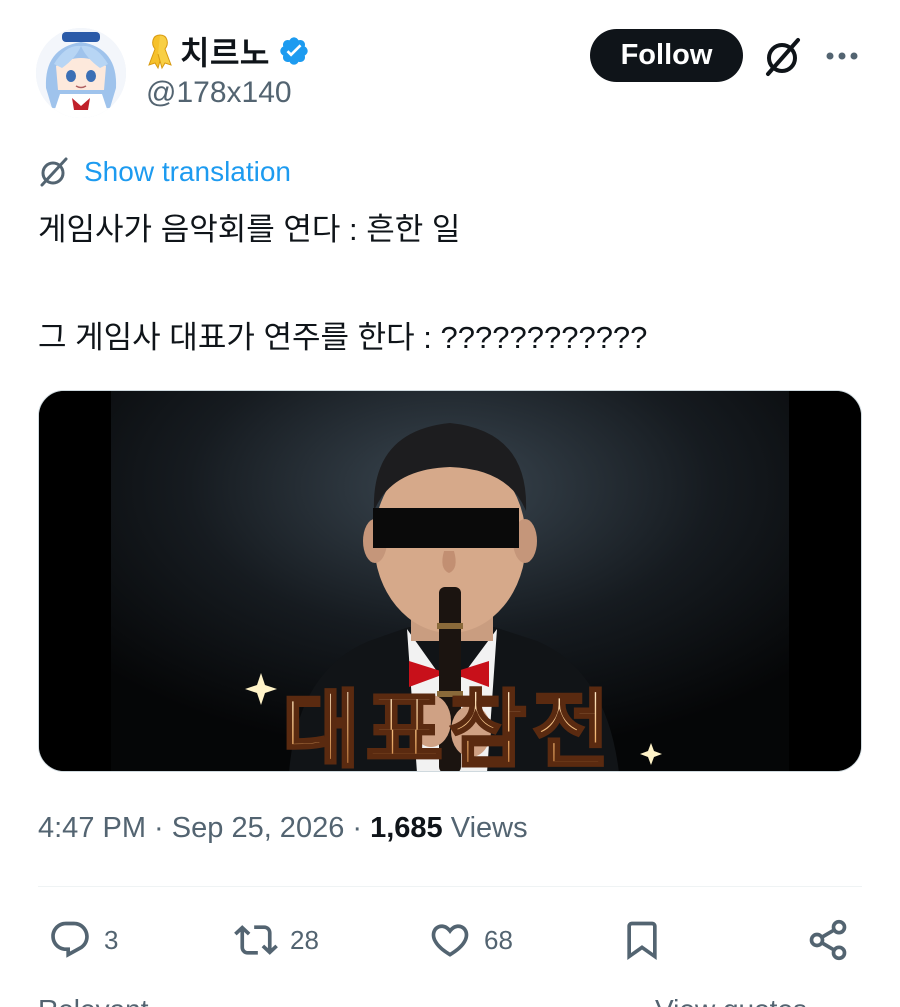 This screenshot has height=1007, width=900. What do you see at coordinates (294, 51) in the screenshot?
I see `verified-badge-icon` at bounding box center [294, 51].